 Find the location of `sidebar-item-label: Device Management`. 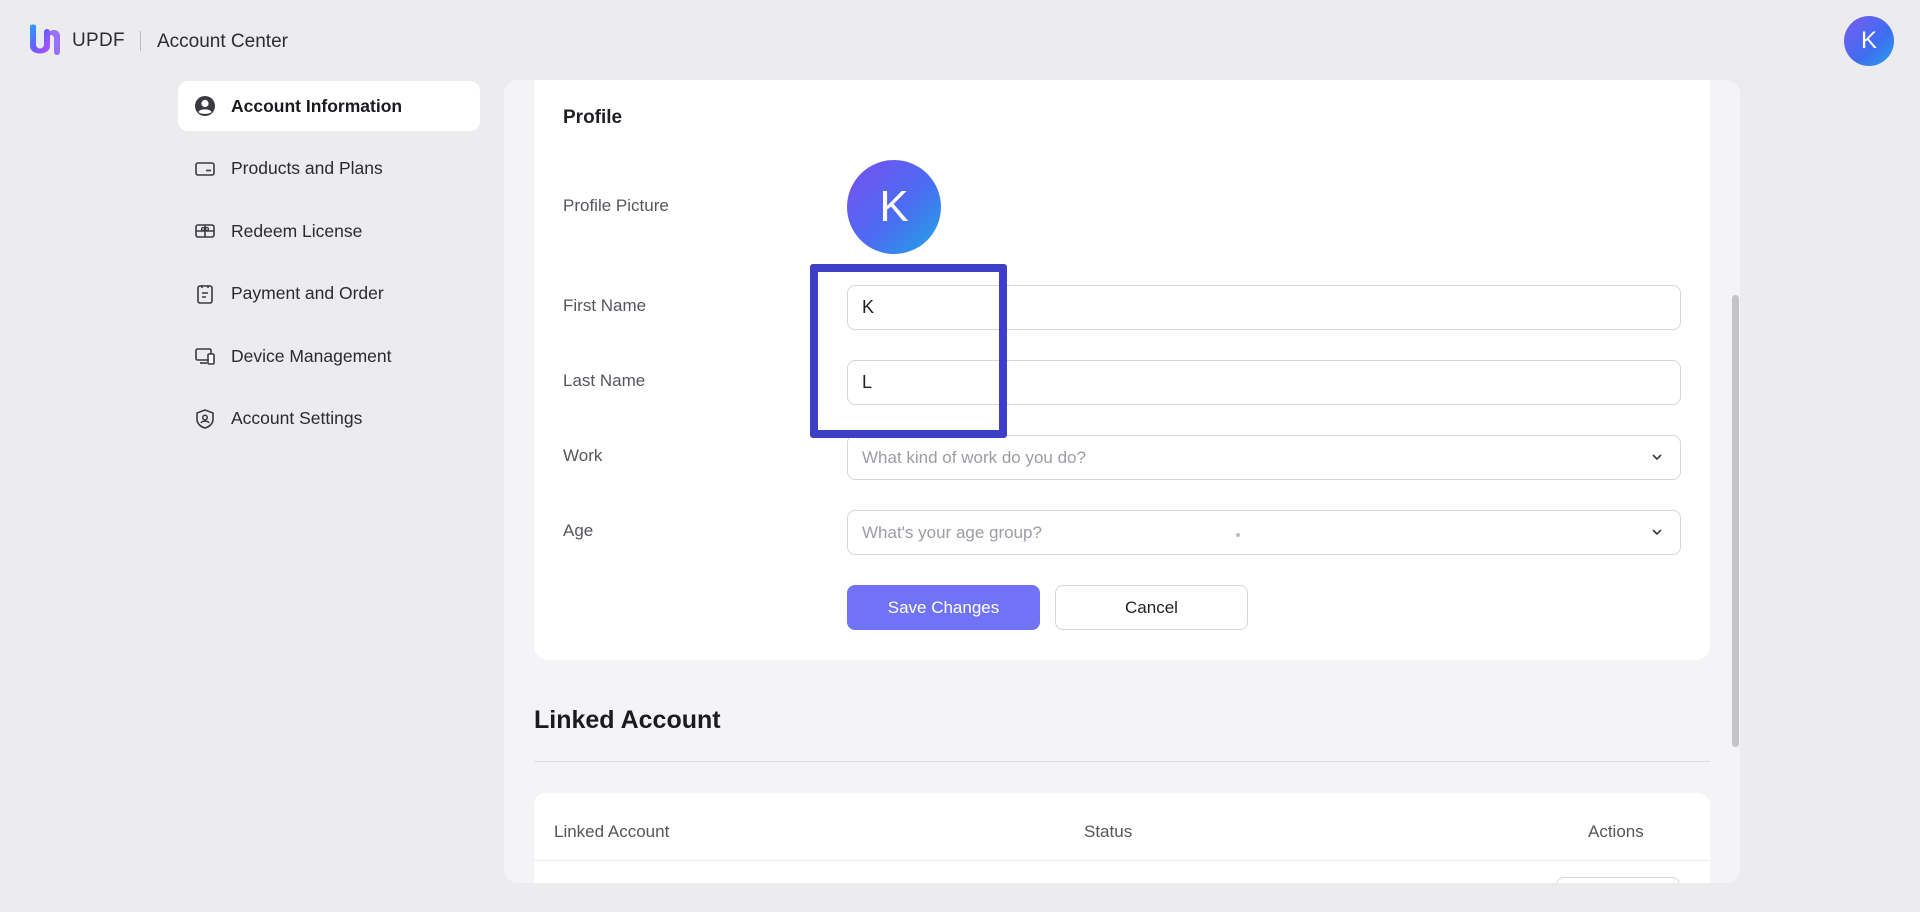

sidebar-item-label: Device Management is located at coordinates (311, 355).